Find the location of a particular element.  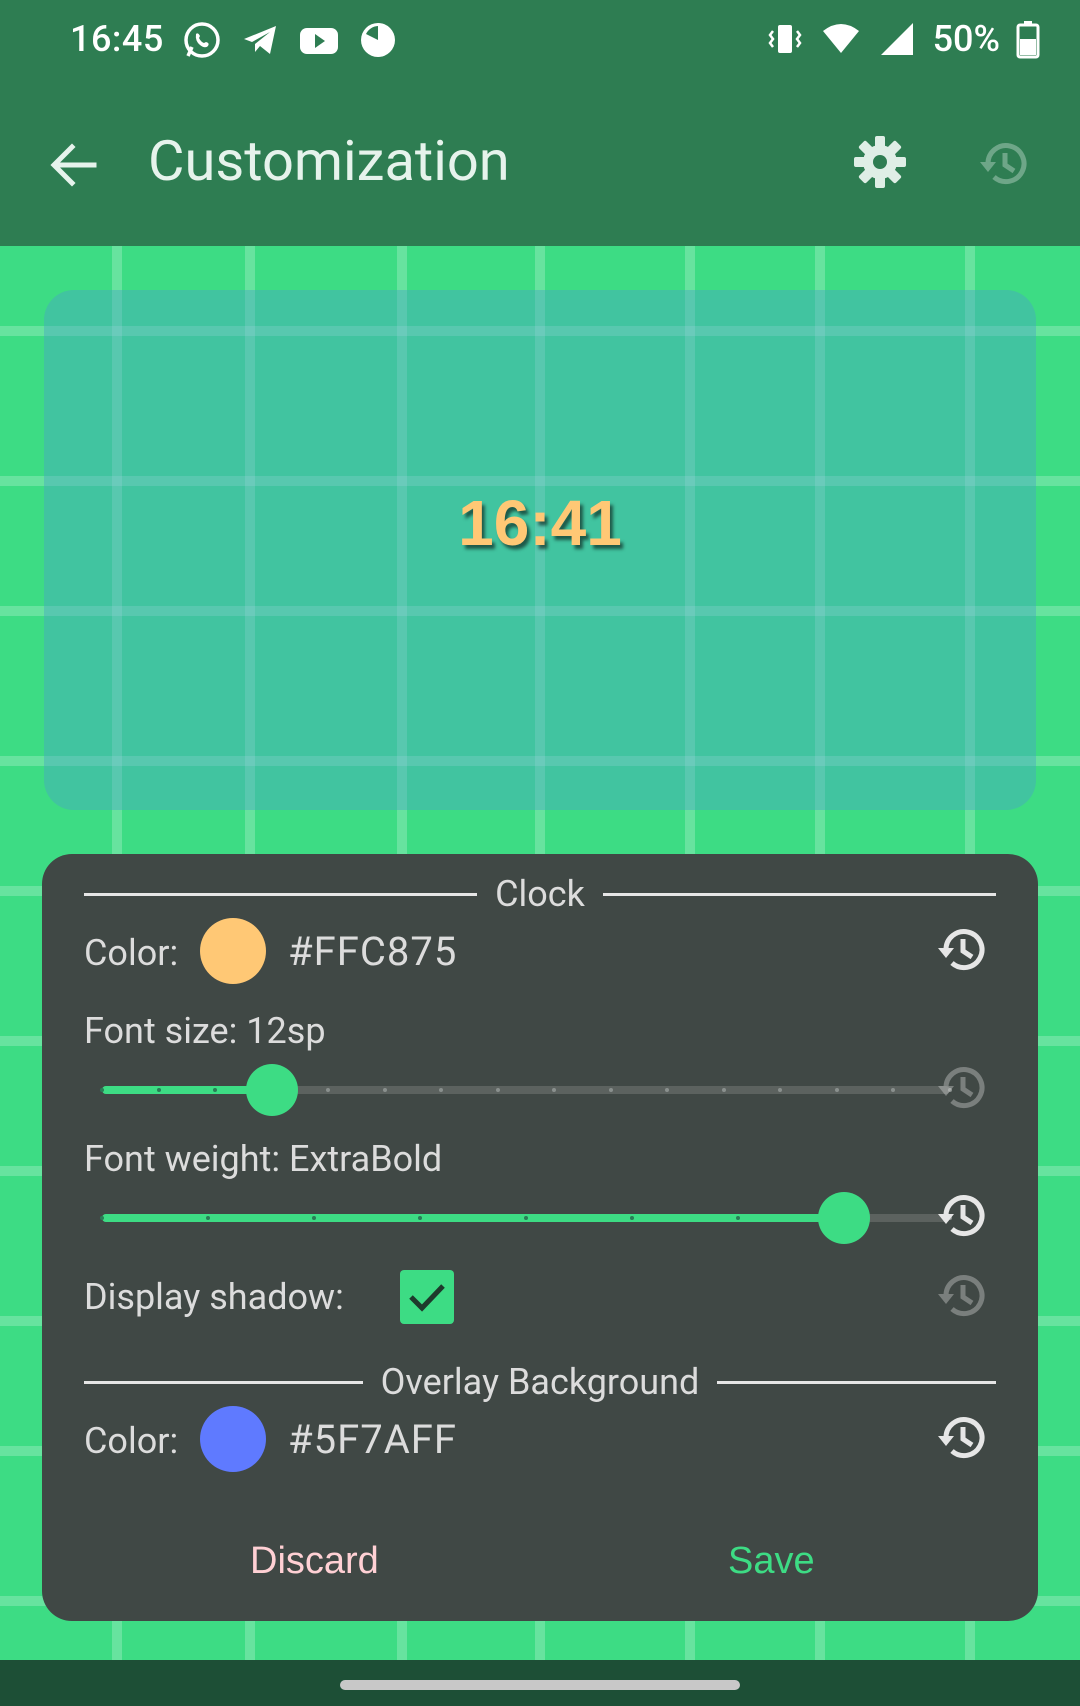

overlay-color-swatch is located at coordinates (233, 1439).